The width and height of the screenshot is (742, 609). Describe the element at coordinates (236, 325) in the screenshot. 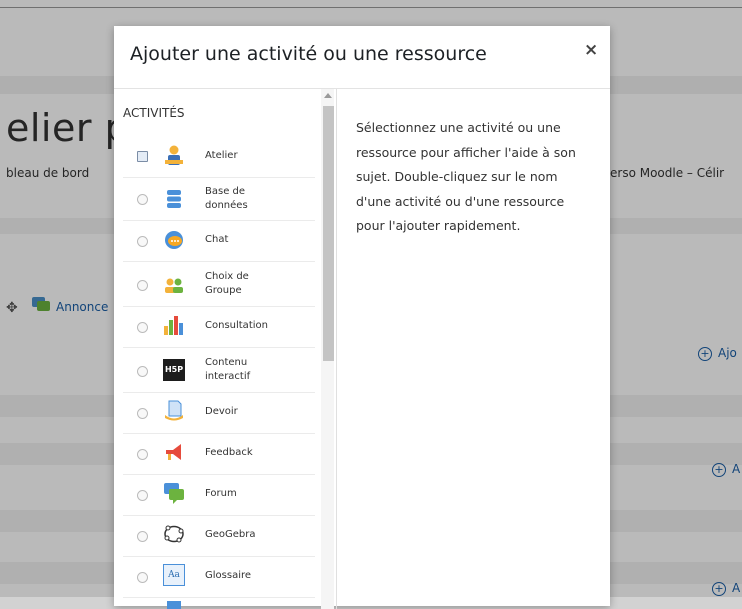

I see `activity-label: Consultation` at that location.